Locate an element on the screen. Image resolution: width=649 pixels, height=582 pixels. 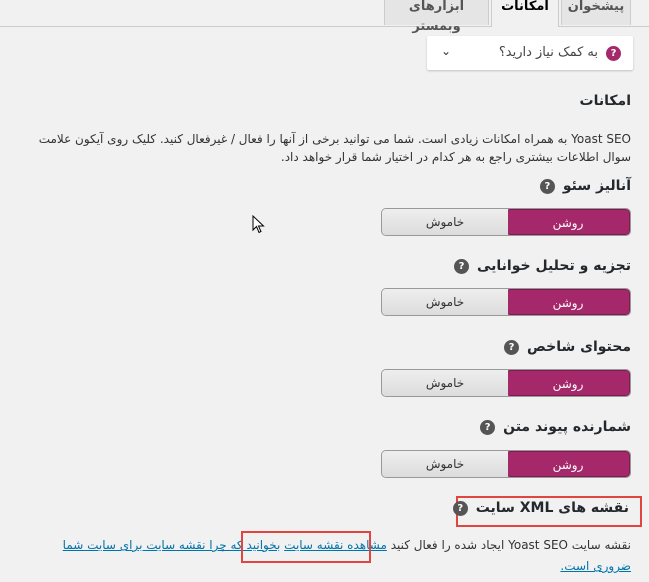
tab-features: امکانات is located at coordinates (525, 13).